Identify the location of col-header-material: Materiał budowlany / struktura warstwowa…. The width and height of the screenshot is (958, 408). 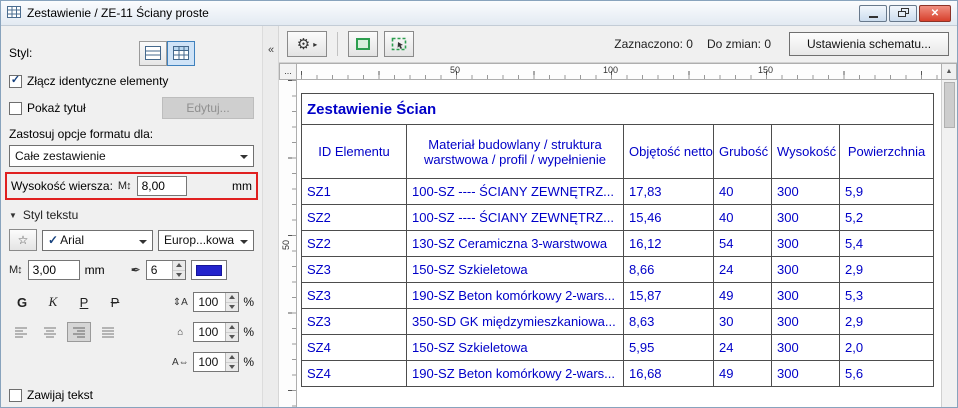
(515, 151).